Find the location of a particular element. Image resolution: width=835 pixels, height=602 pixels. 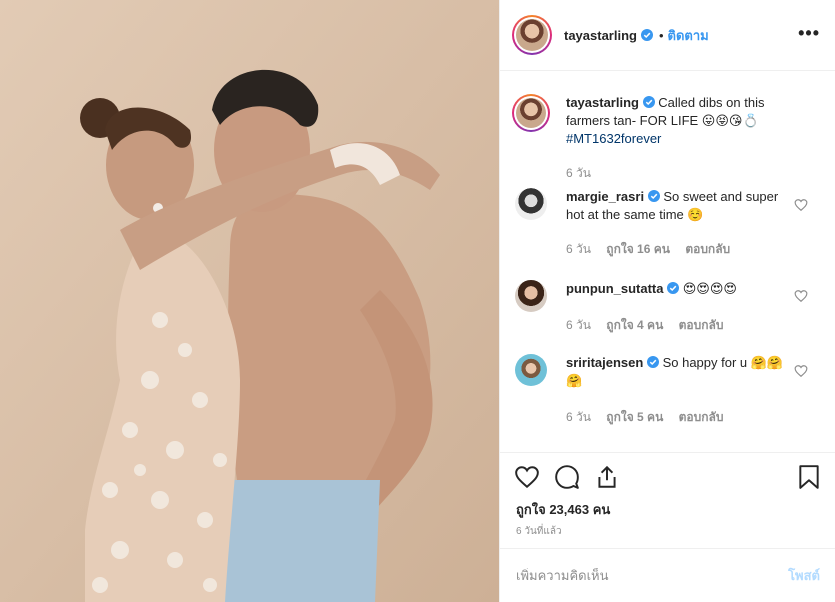

caption-time: 6 วัน is located at coordinates (578, 173).